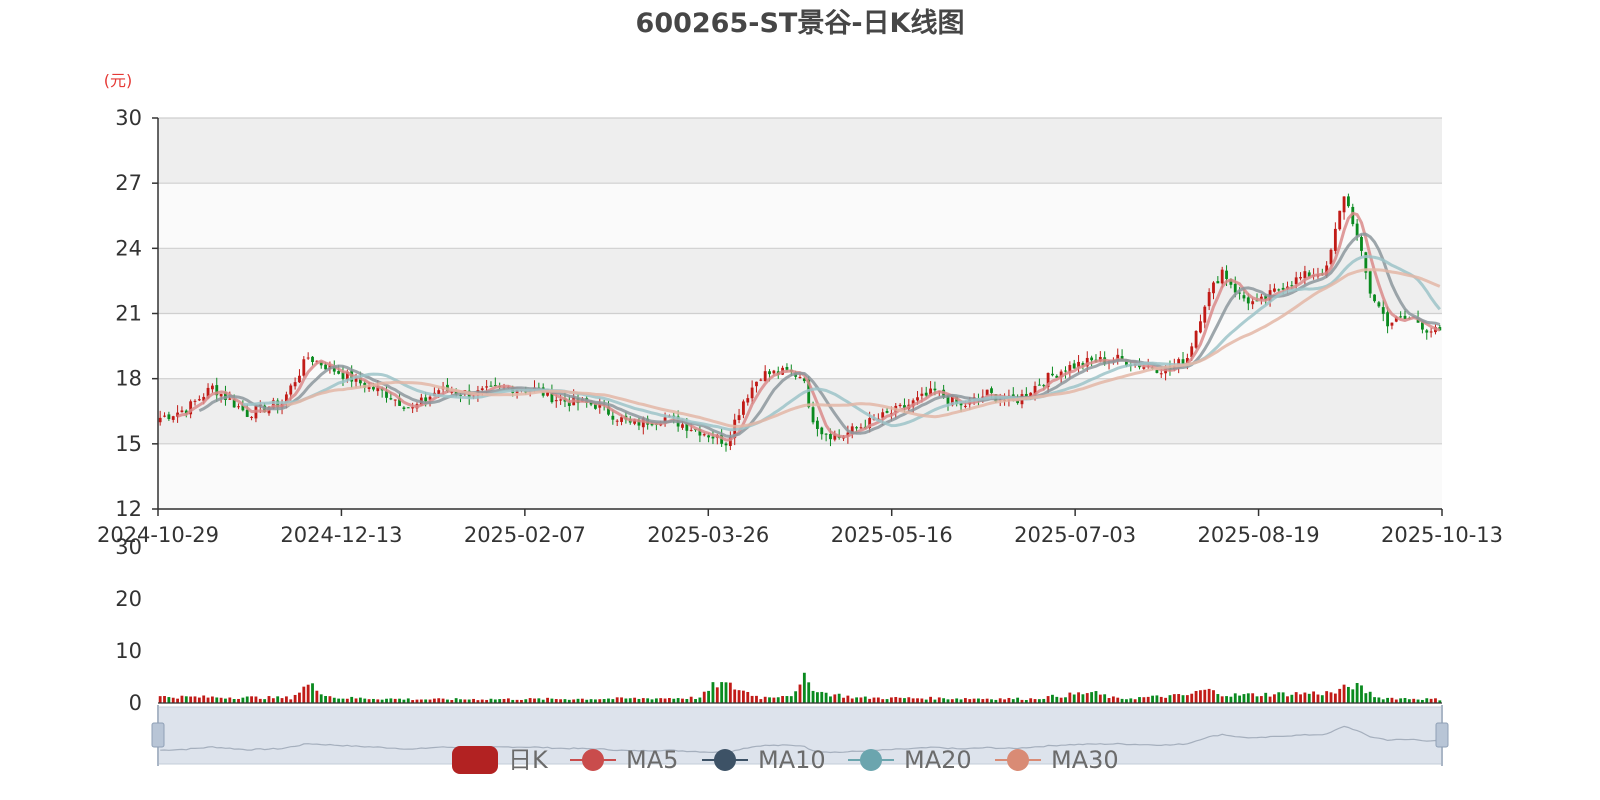 The width and height of the screenshot is (1600, 800). What do you see at coordinates (128, 248) in the screenshot?
I see `y-tick-label: 24` at bounding box center [128, 248].